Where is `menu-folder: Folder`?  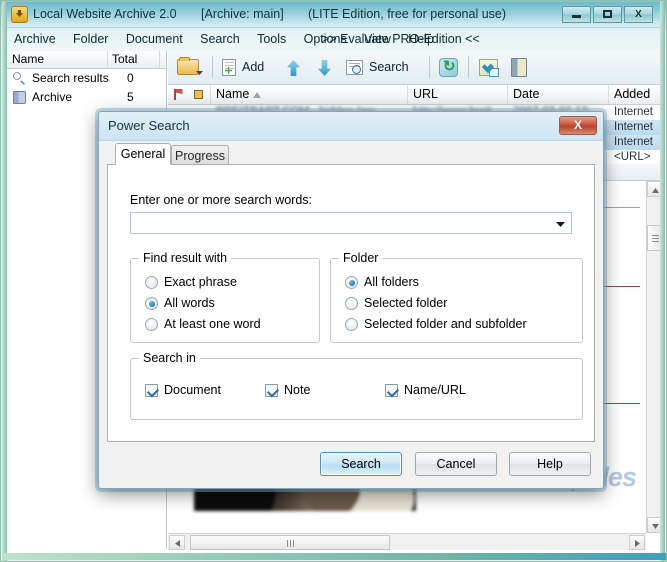 menu-folder: Folder is located at coordinates (90, 38).